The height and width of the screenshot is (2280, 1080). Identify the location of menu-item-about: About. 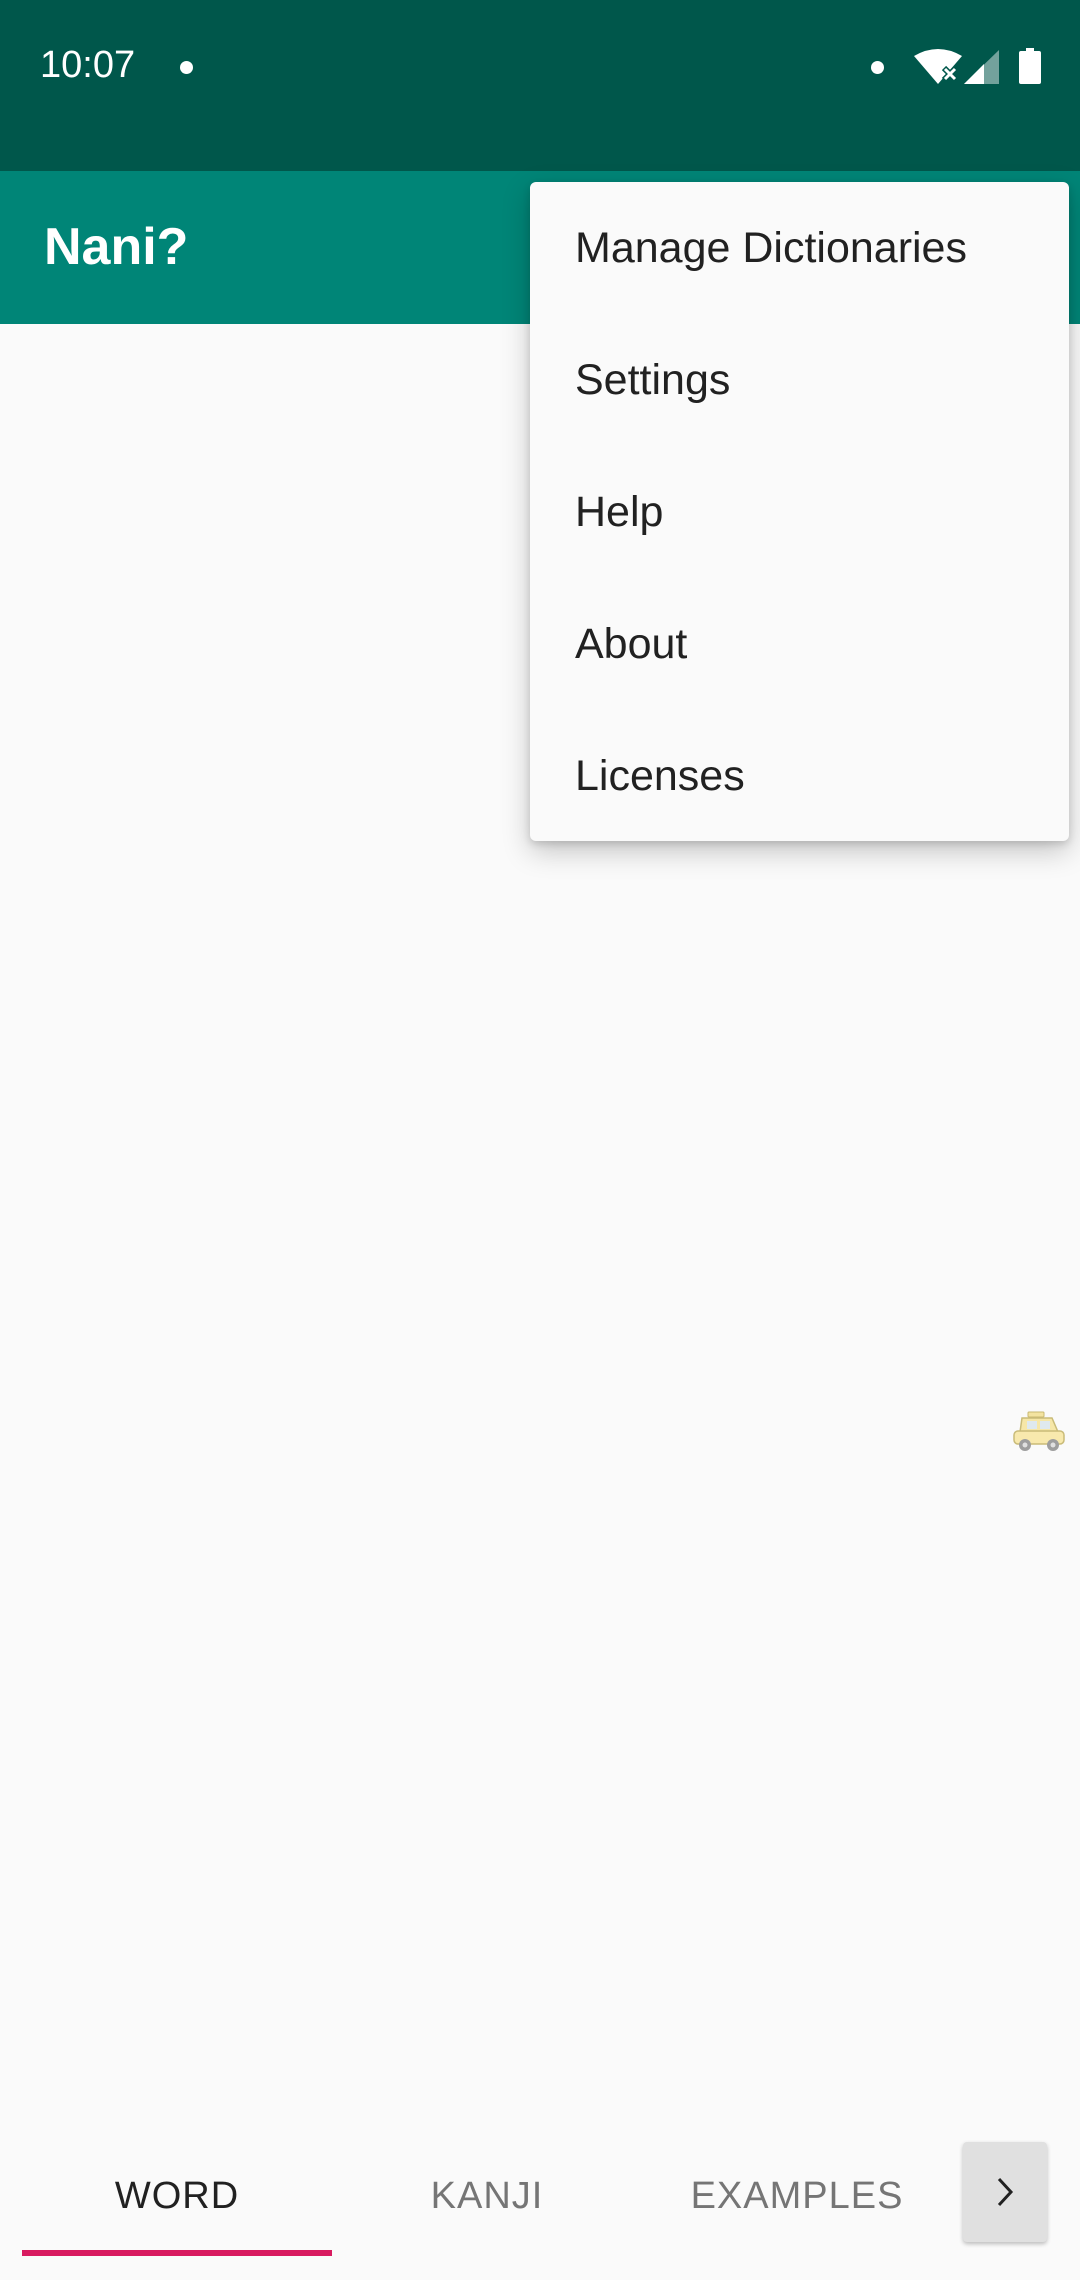
(799, 644).